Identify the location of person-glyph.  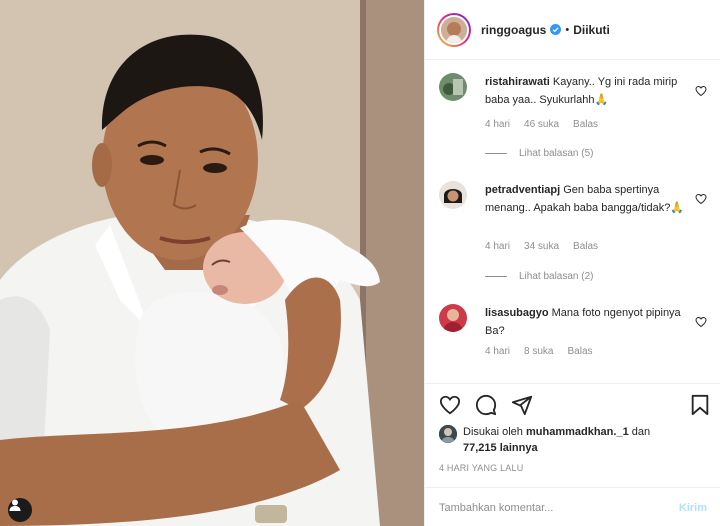
(15, 505).